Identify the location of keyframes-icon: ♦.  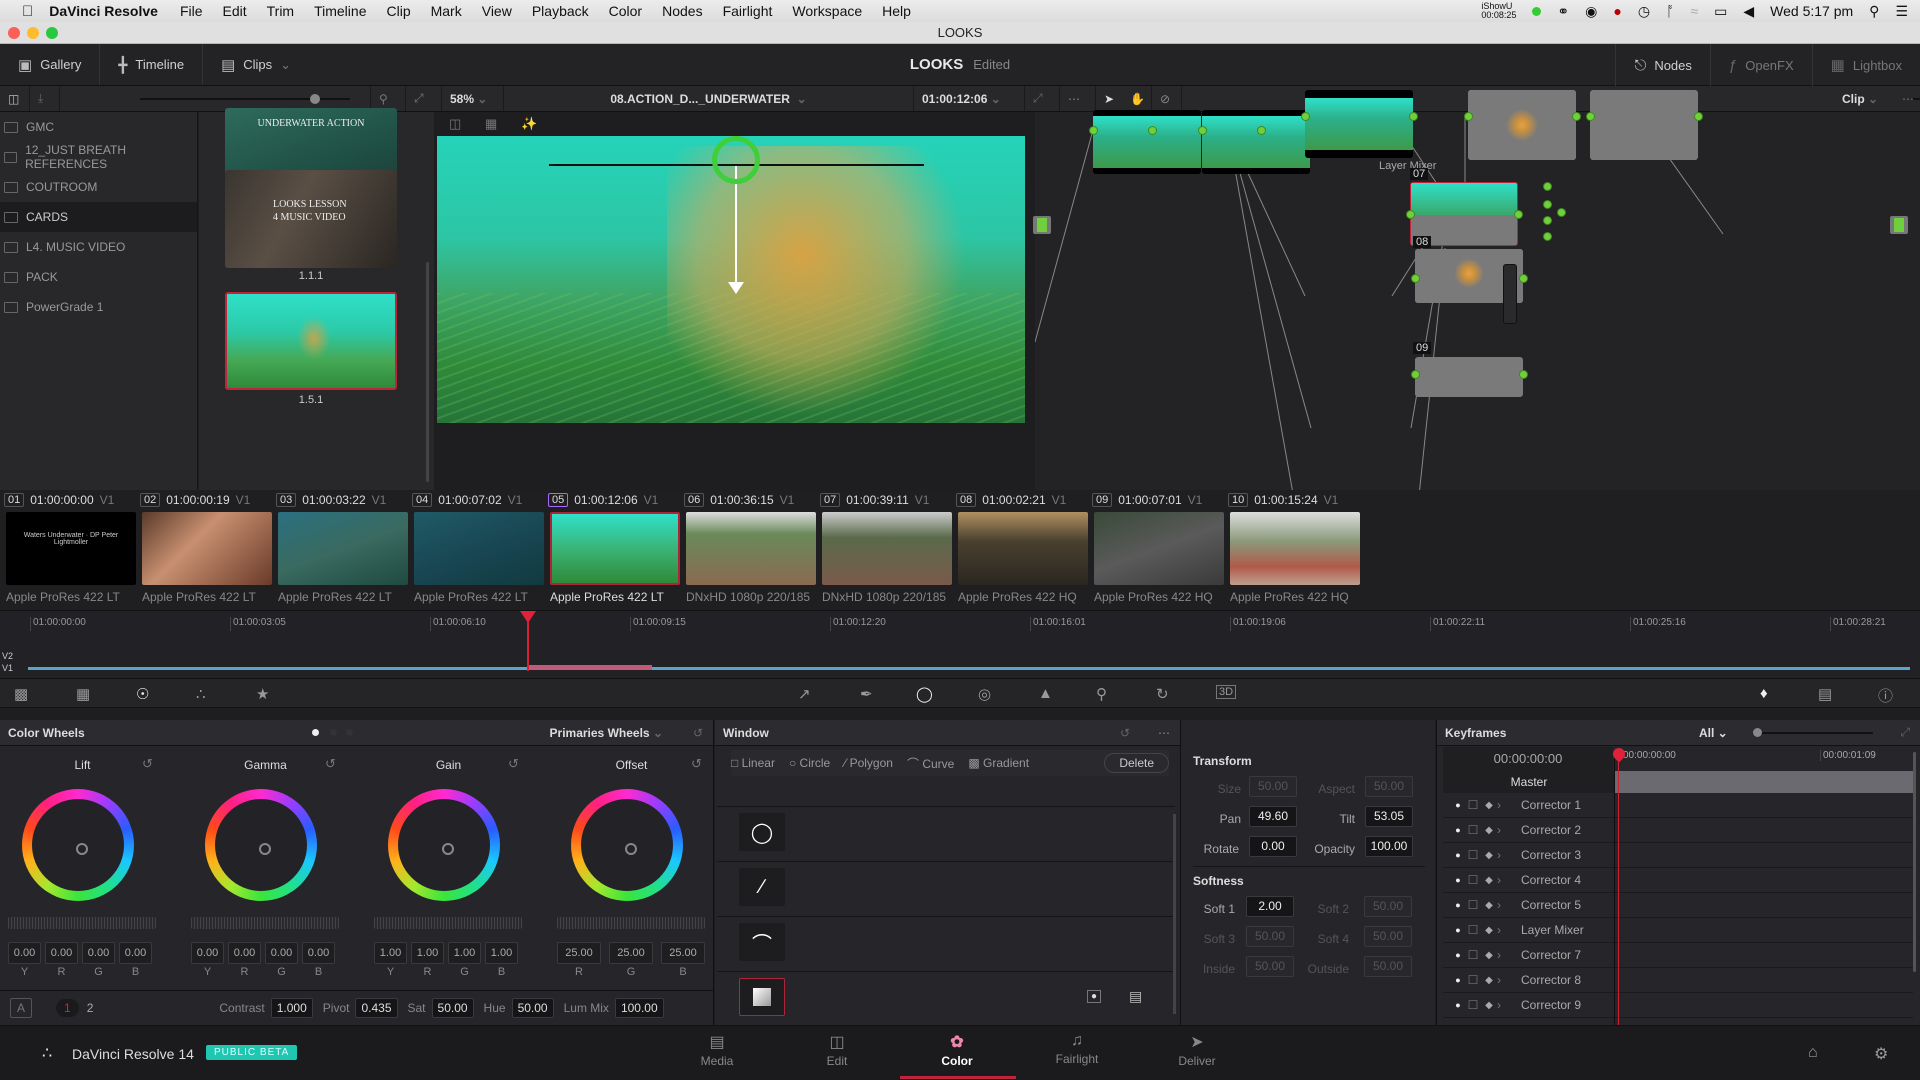
(1764, 693).